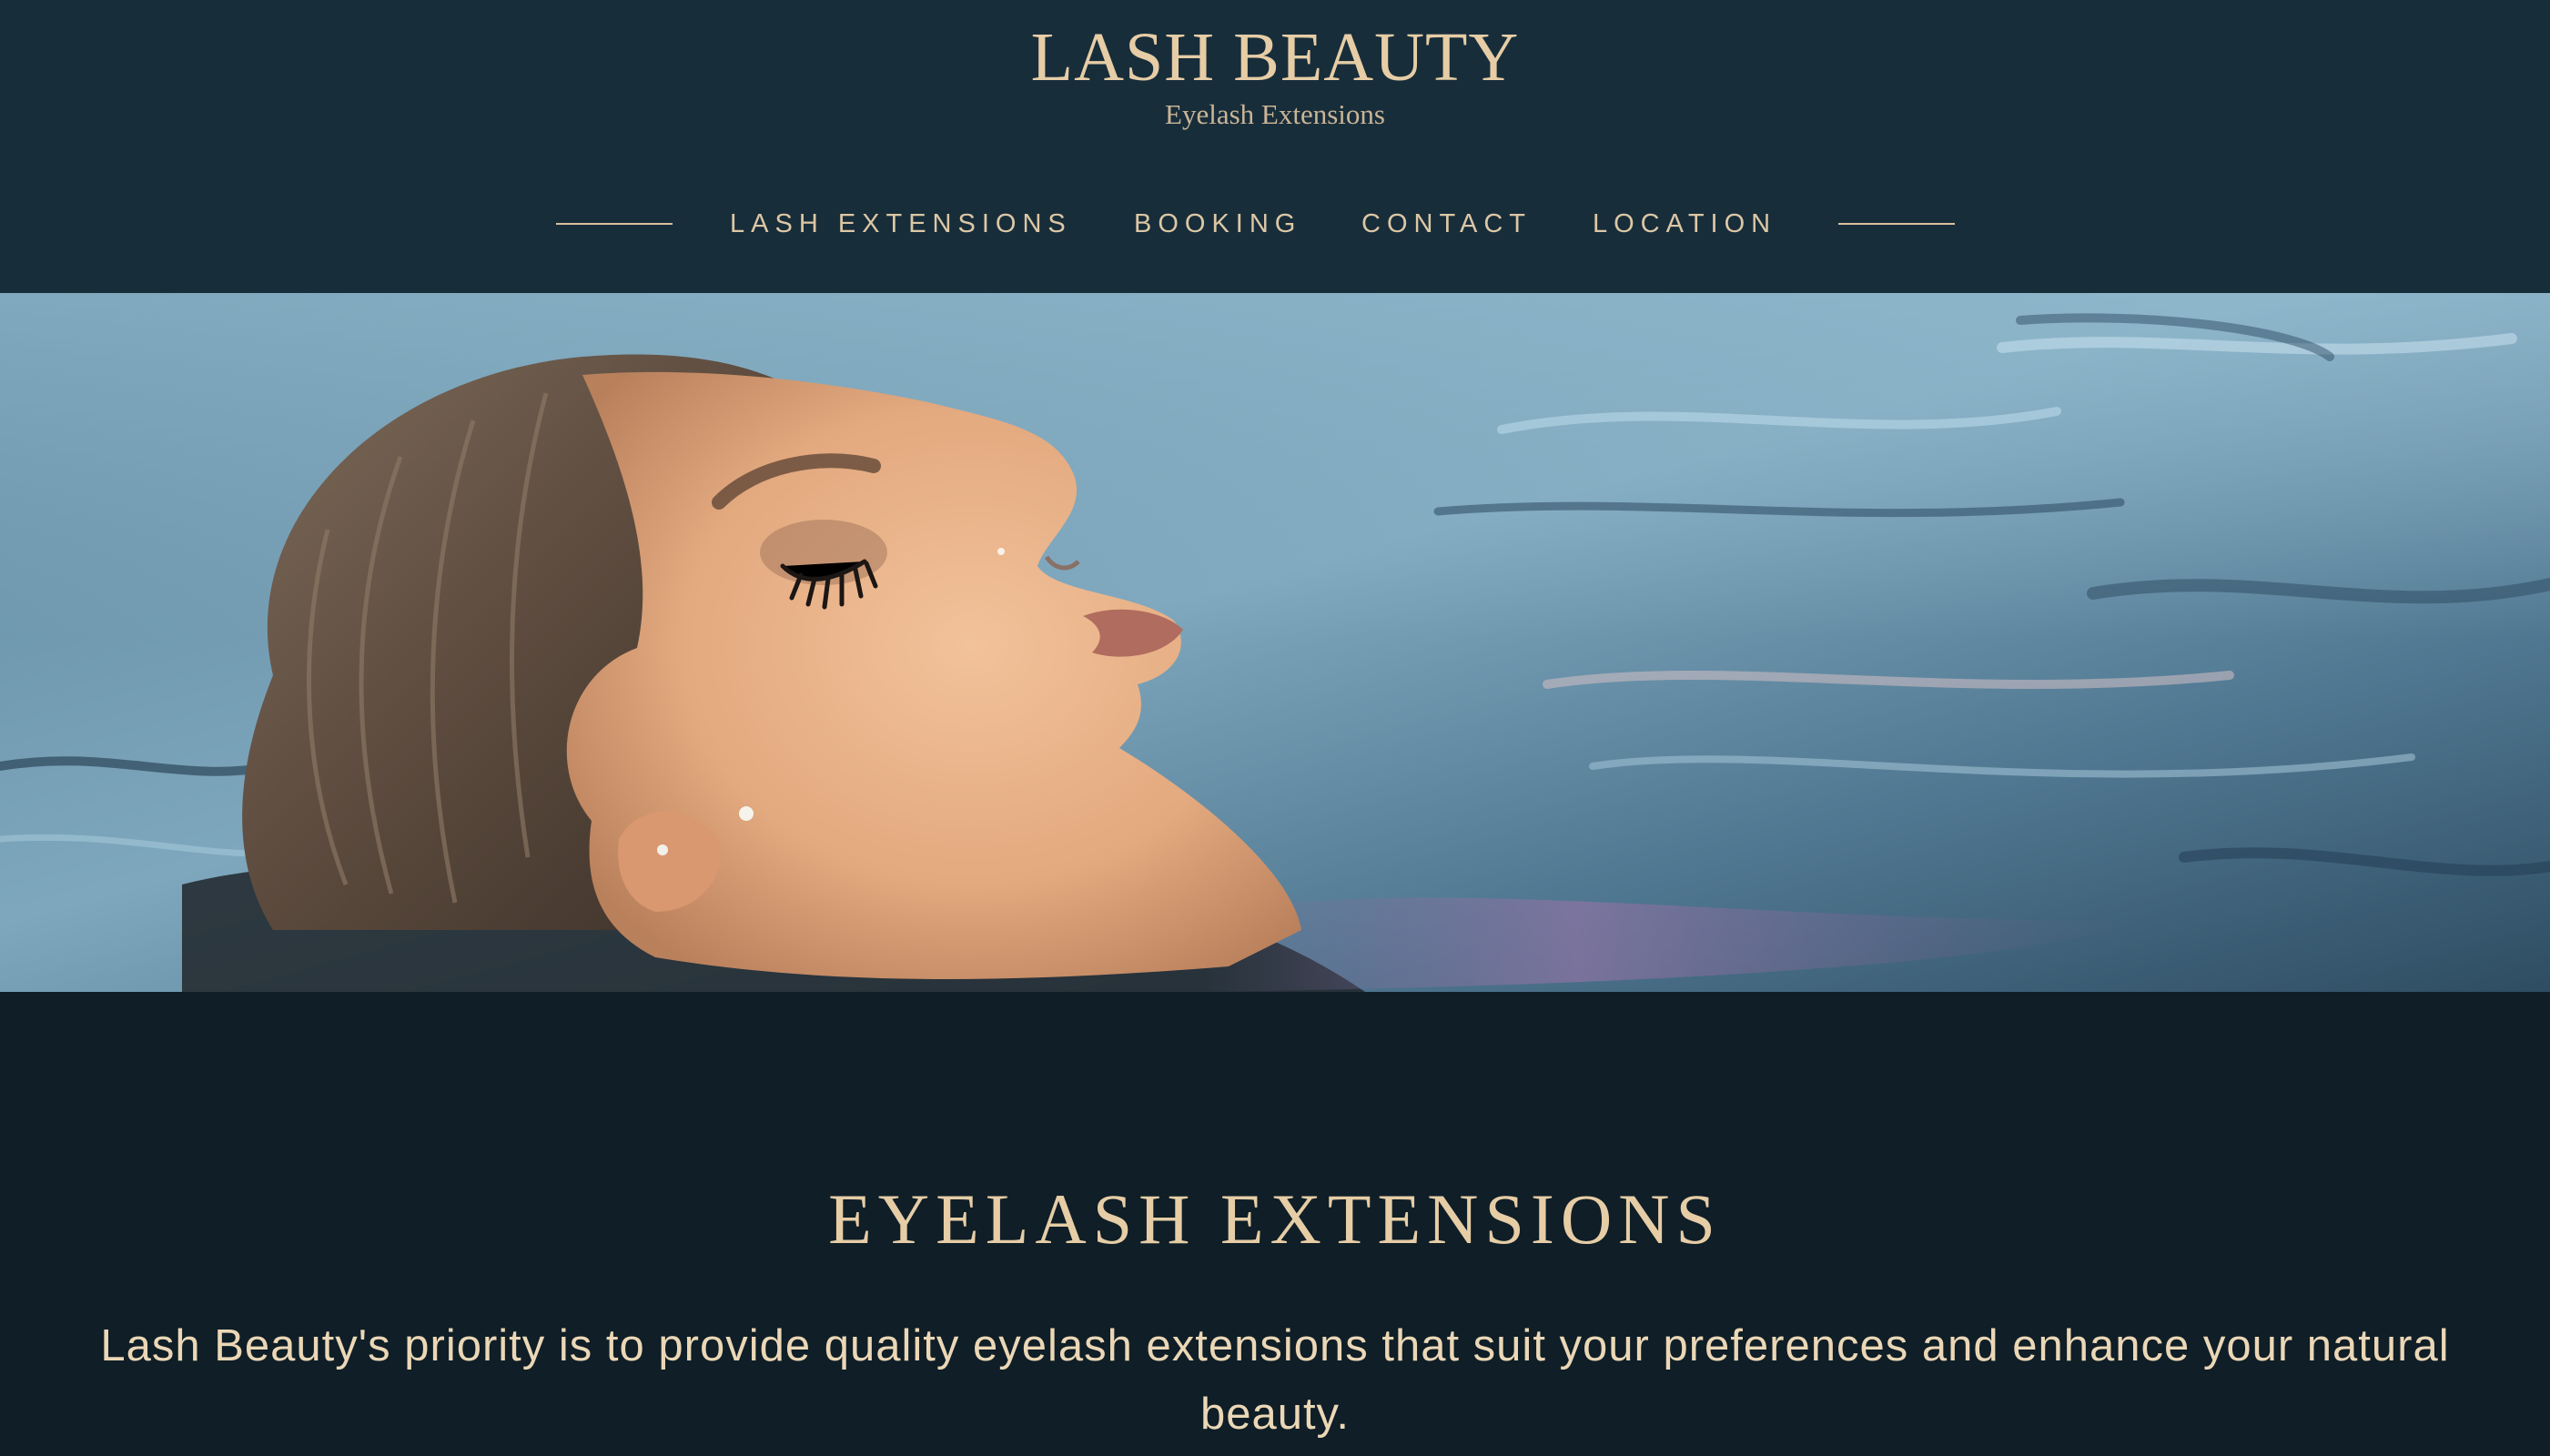 This screenshot has height=1456, width=2550. What do you see at coordinates (1684, 224) in the screenshot?
I see `nav-link-location: LOCATION` at bounding box center [1684, 224].